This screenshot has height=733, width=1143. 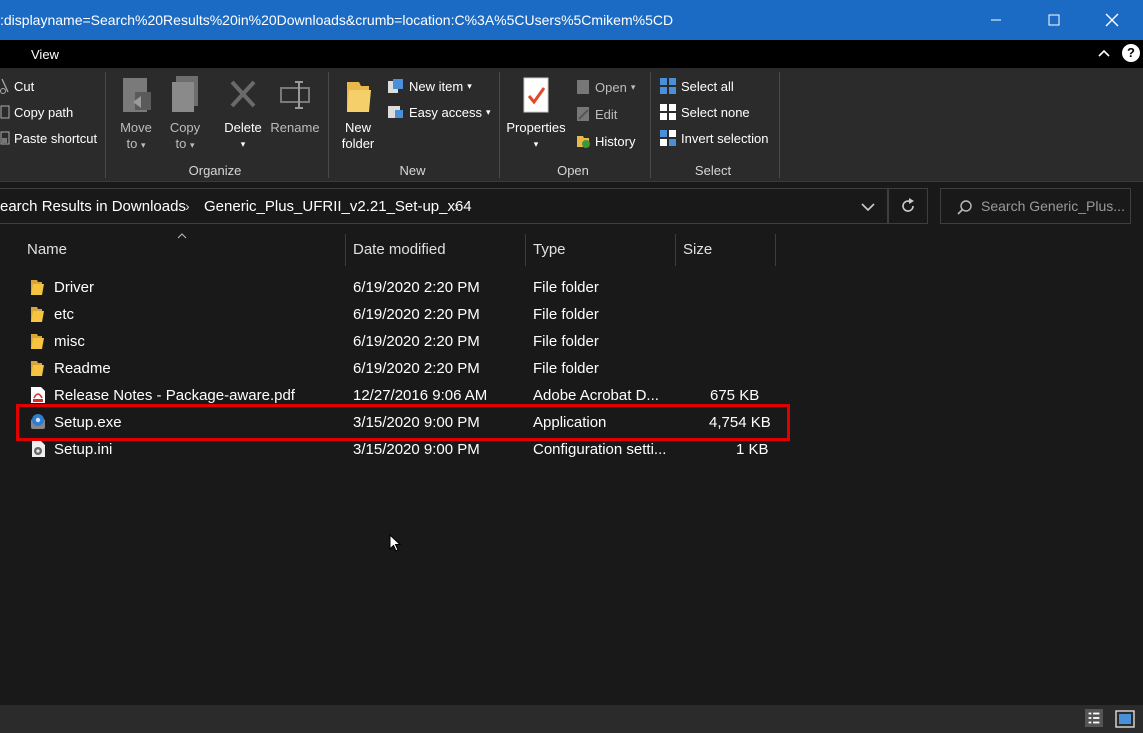 What do you see at coordinates (17, 86) in the screenshot?
I see `cut-button: Cut` at bounding box center [17, 86].